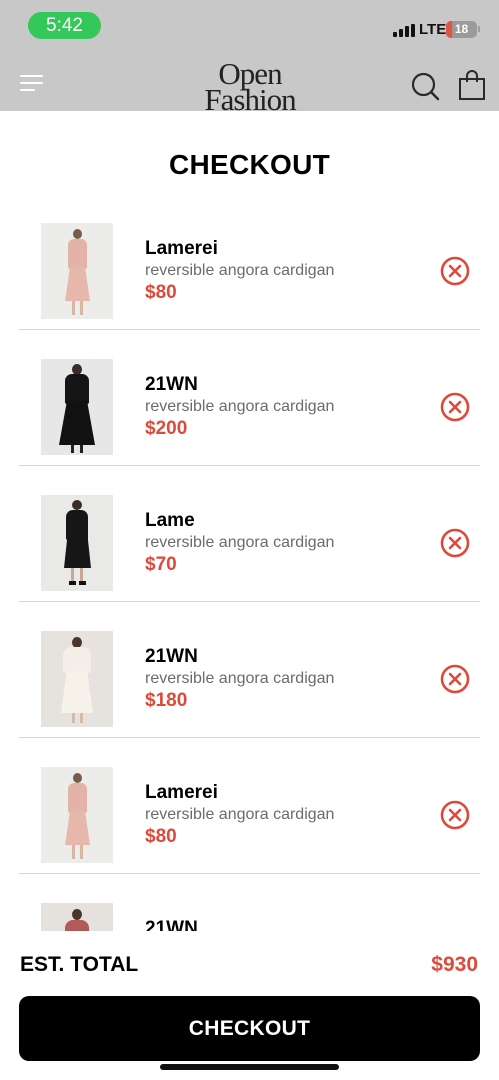  What do you see at coordinates (64, 25) in the screenshot?
I see `status-time: 5:42` at bounding box center [64, 25].